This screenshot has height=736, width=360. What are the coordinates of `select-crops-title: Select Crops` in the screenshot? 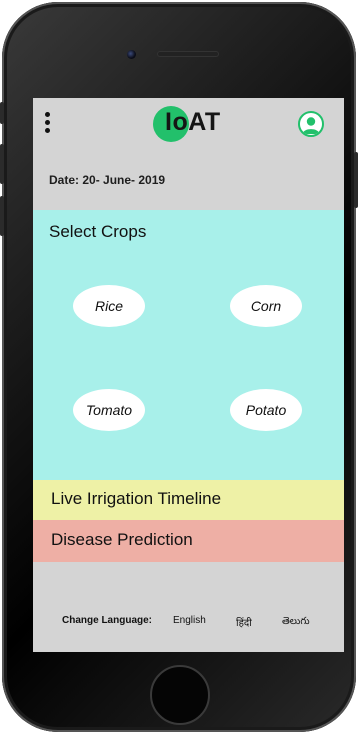 It's located at (98, 231).